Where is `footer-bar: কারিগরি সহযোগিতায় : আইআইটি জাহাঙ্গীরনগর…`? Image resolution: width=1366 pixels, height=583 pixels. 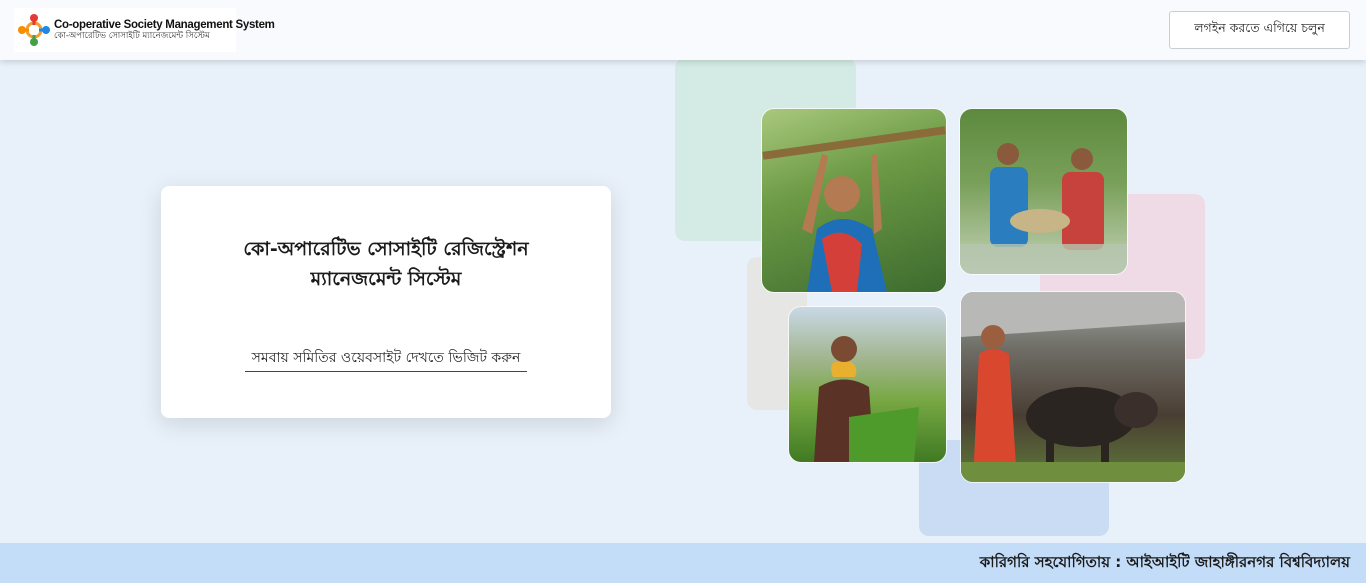 footer-bar: কারিগরি সহযোগিতায় : আইআইটি জাহাঙ্গীরনগর… is located at coordinates (683, 563).